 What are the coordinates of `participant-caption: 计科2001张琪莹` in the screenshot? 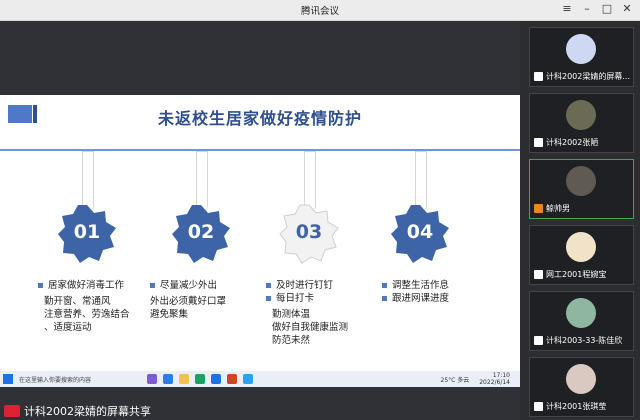 It's located at (570, 406).